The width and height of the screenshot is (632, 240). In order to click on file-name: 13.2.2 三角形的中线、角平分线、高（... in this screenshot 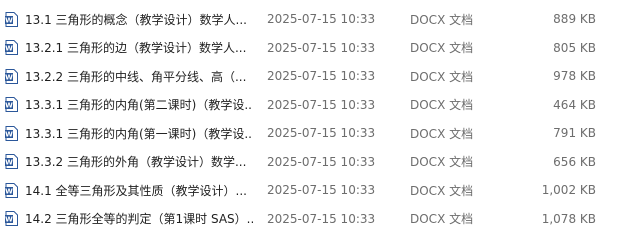, I will do `click(136, 76)`.